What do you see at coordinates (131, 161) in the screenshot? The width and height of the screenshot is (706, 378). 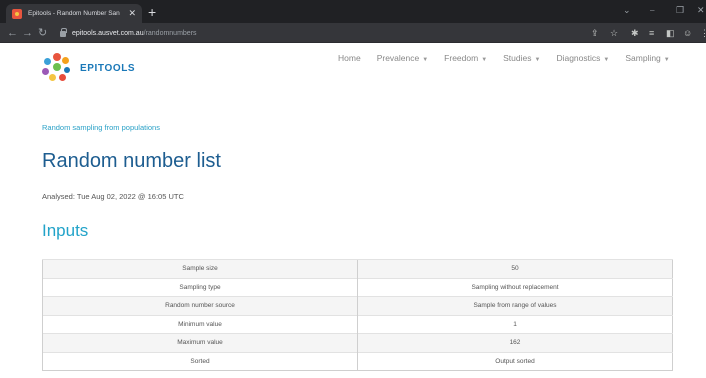 I see `page-title: Random number list` at bounding box center [131, 161].